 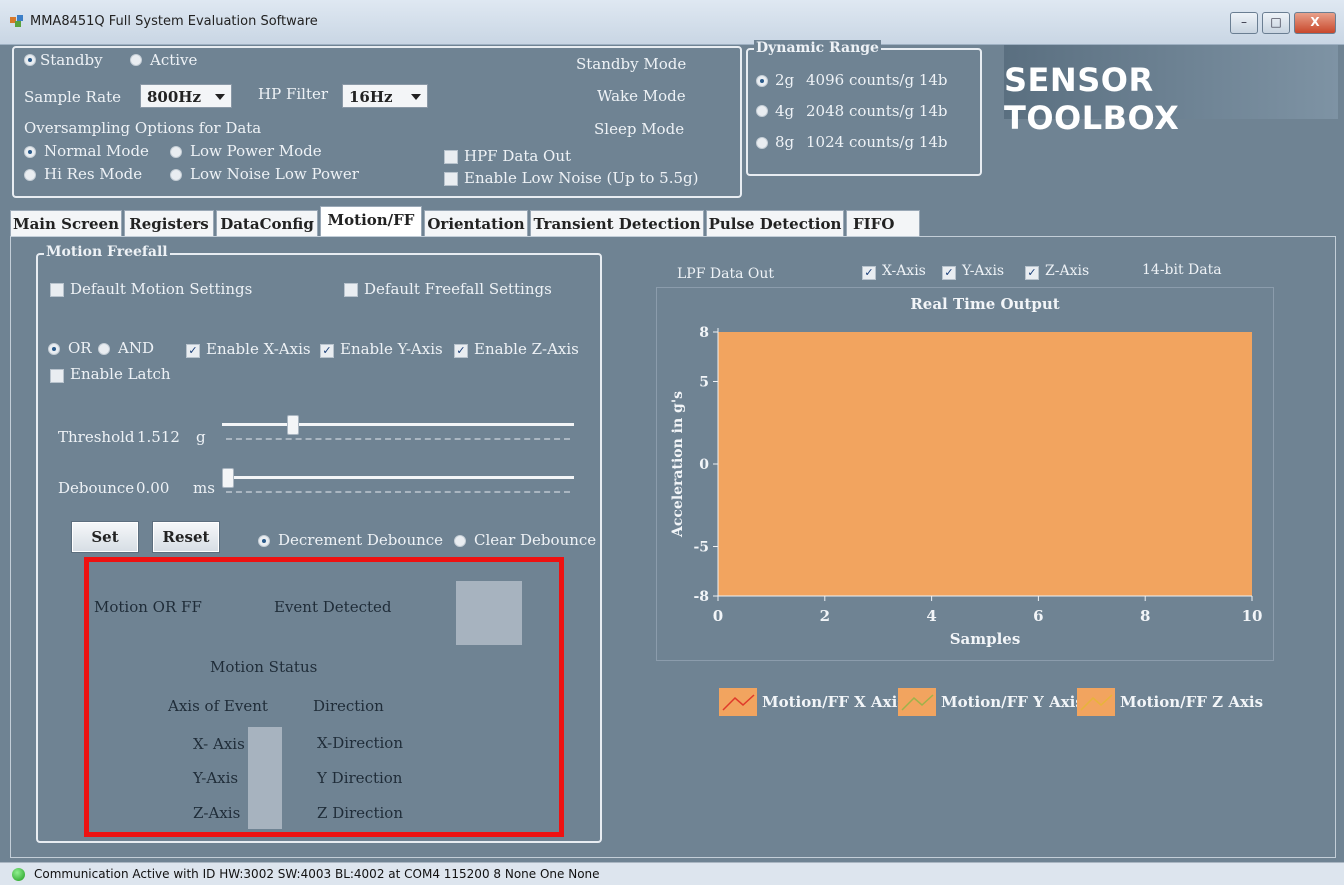 What do you see at coordinates (16, 21) in the screenshot?
I see `app-icon` at bounding box center [16, 21].